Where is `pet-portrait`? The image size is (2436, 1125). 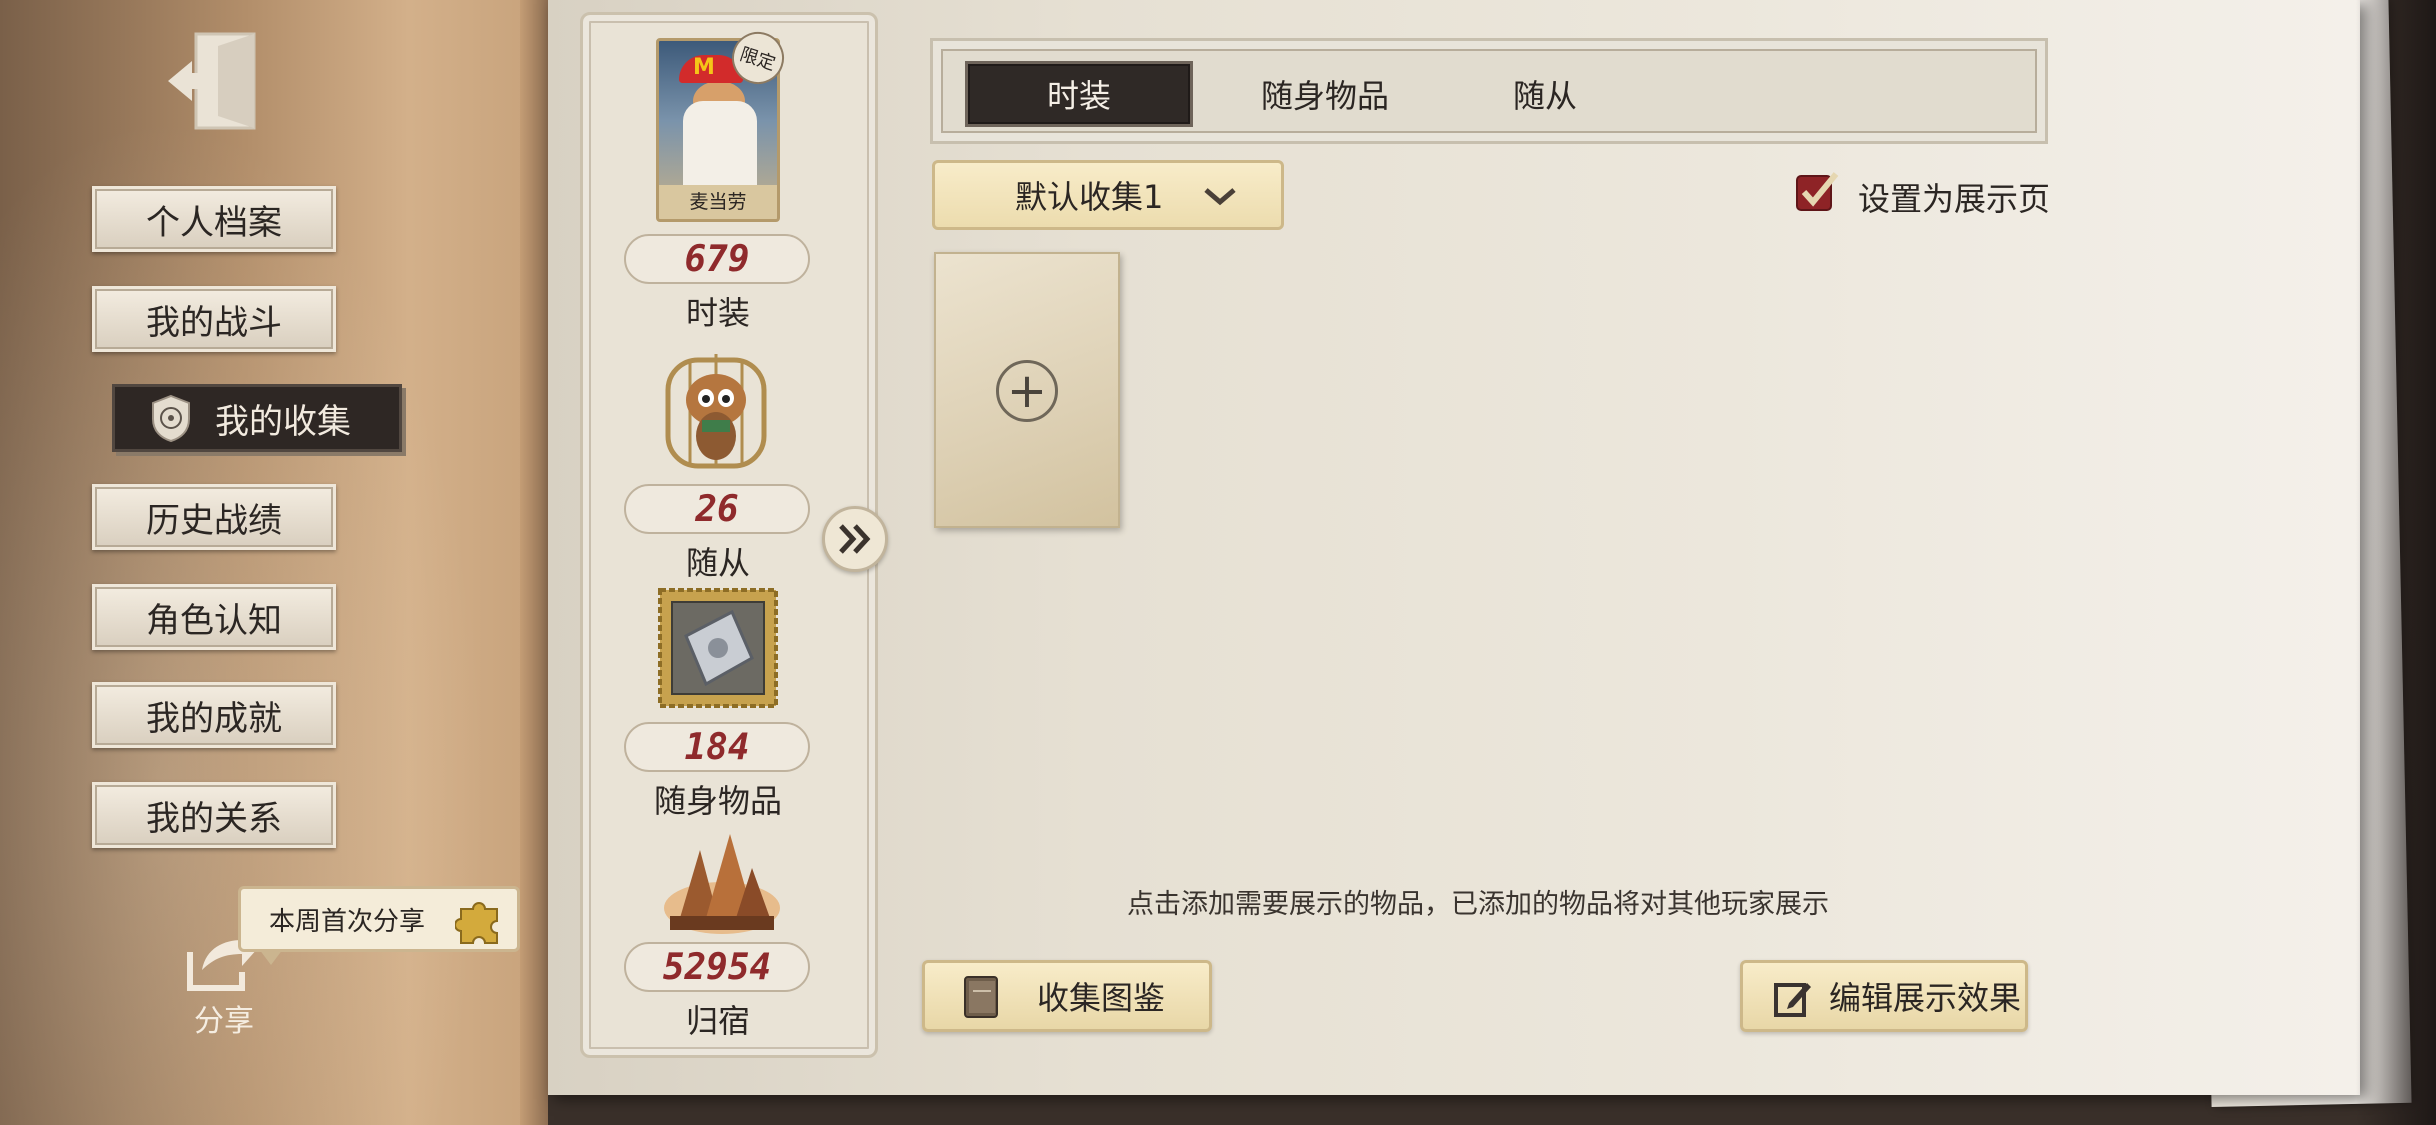 pet-portrait is located at coordinates (716, 405).